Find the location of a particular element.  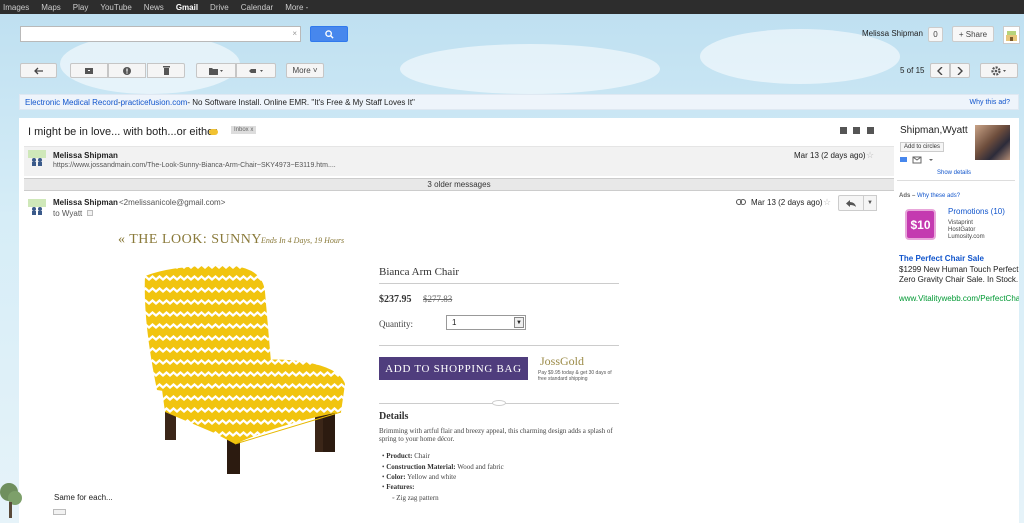

show-trimmed-content-button is located at coordinates (59, 512).